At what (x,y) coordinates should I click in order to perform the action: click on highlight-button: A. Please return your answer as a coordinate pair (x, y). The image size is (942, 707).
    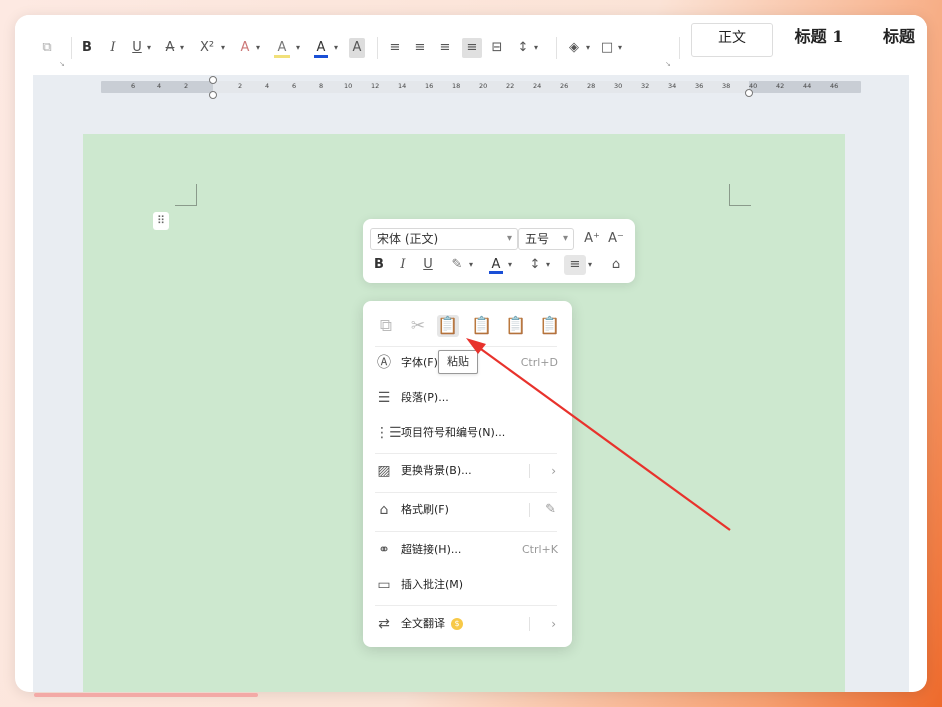
    Looking at the image, I should click on (282, 48).